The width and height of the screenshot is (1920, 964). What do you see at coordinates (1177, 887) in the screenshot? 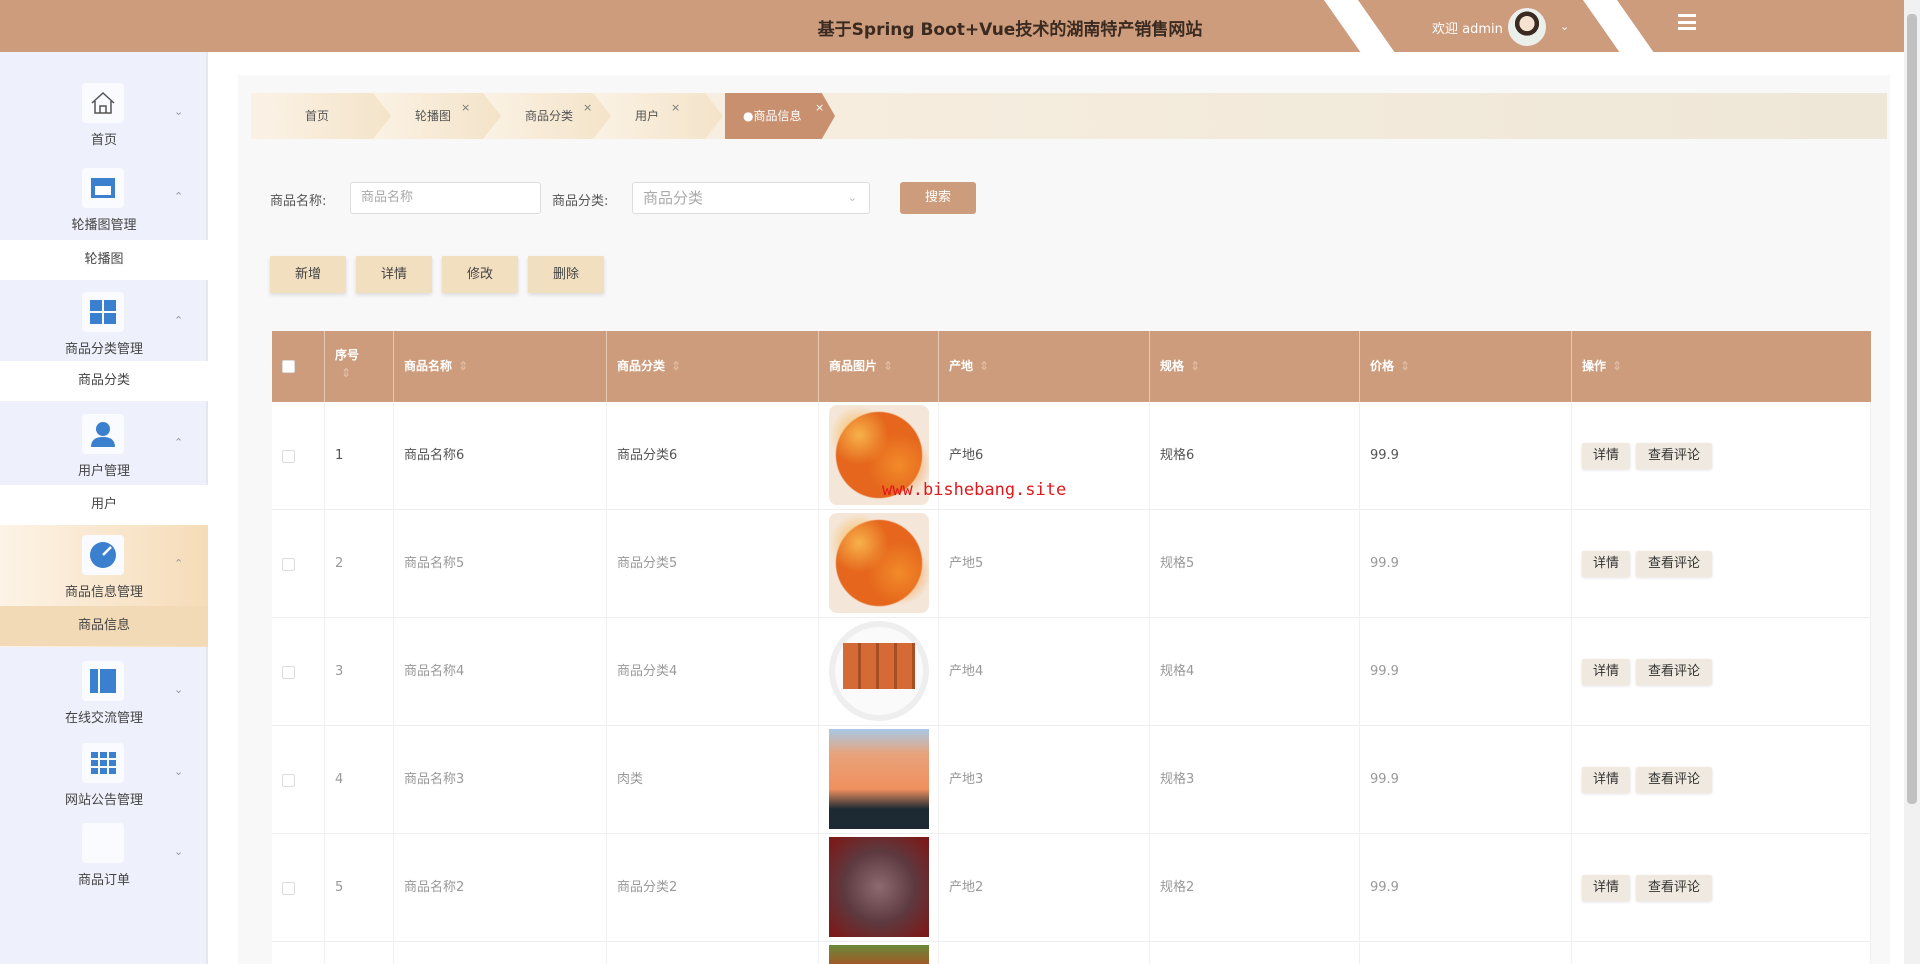
I see `cell-spec: 规格2` at bounding box center [1177, 887].